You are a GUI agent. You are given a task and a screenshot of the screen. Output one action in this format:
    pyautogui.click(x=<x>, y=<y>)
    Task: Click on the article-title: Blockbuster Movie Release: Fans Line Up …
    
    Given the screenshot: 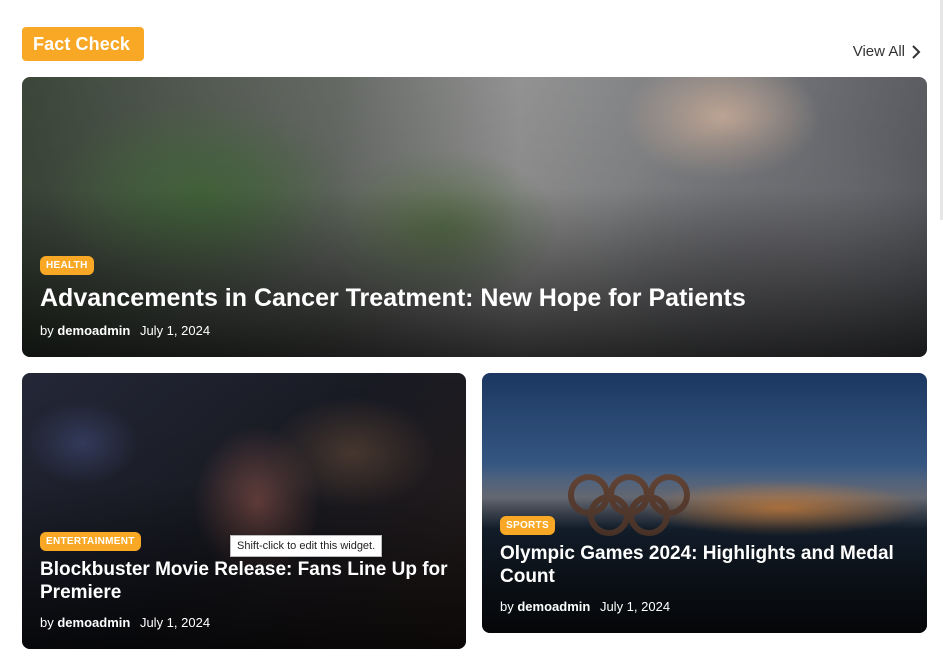 What is the action you would take?
    pyautogui.click(x=244, y=582)
    